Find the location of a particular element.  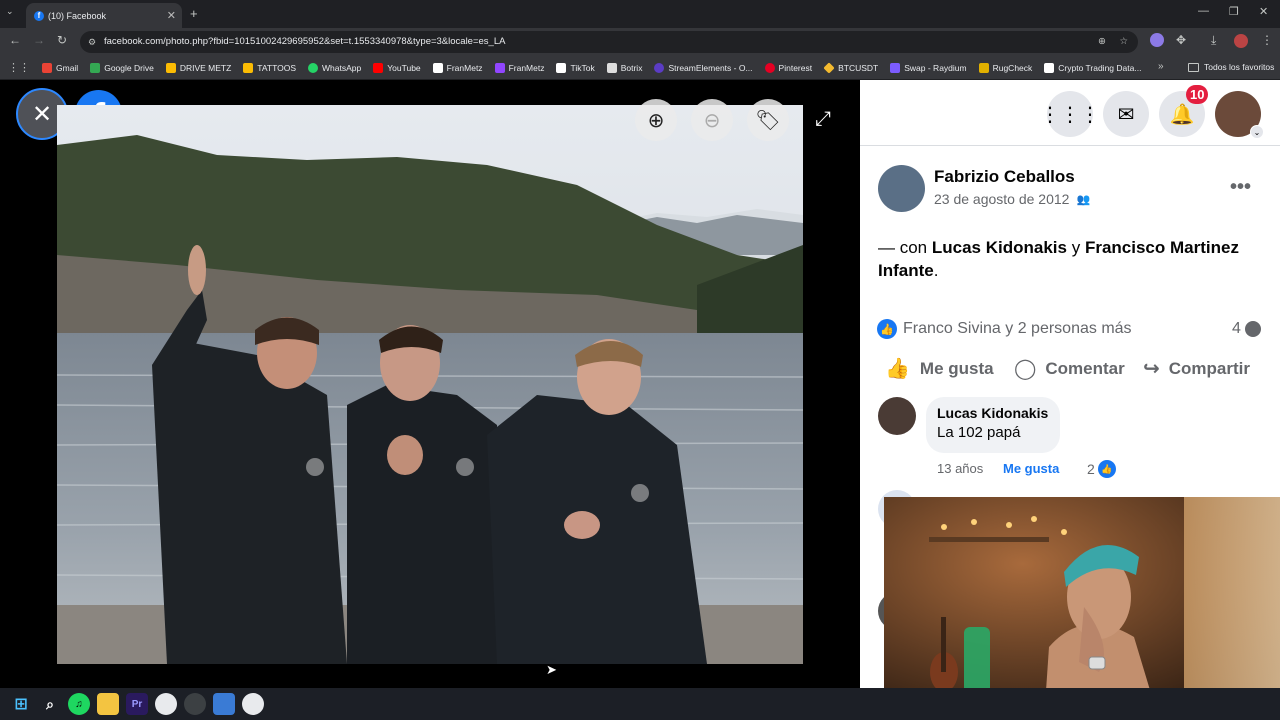

all-bookmarks-label: Todos los favoritos is located at coordinates (1239, 67).